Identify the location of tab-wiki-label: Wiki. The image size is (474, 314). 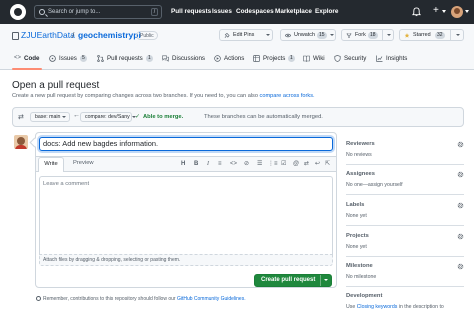
(319, 58).